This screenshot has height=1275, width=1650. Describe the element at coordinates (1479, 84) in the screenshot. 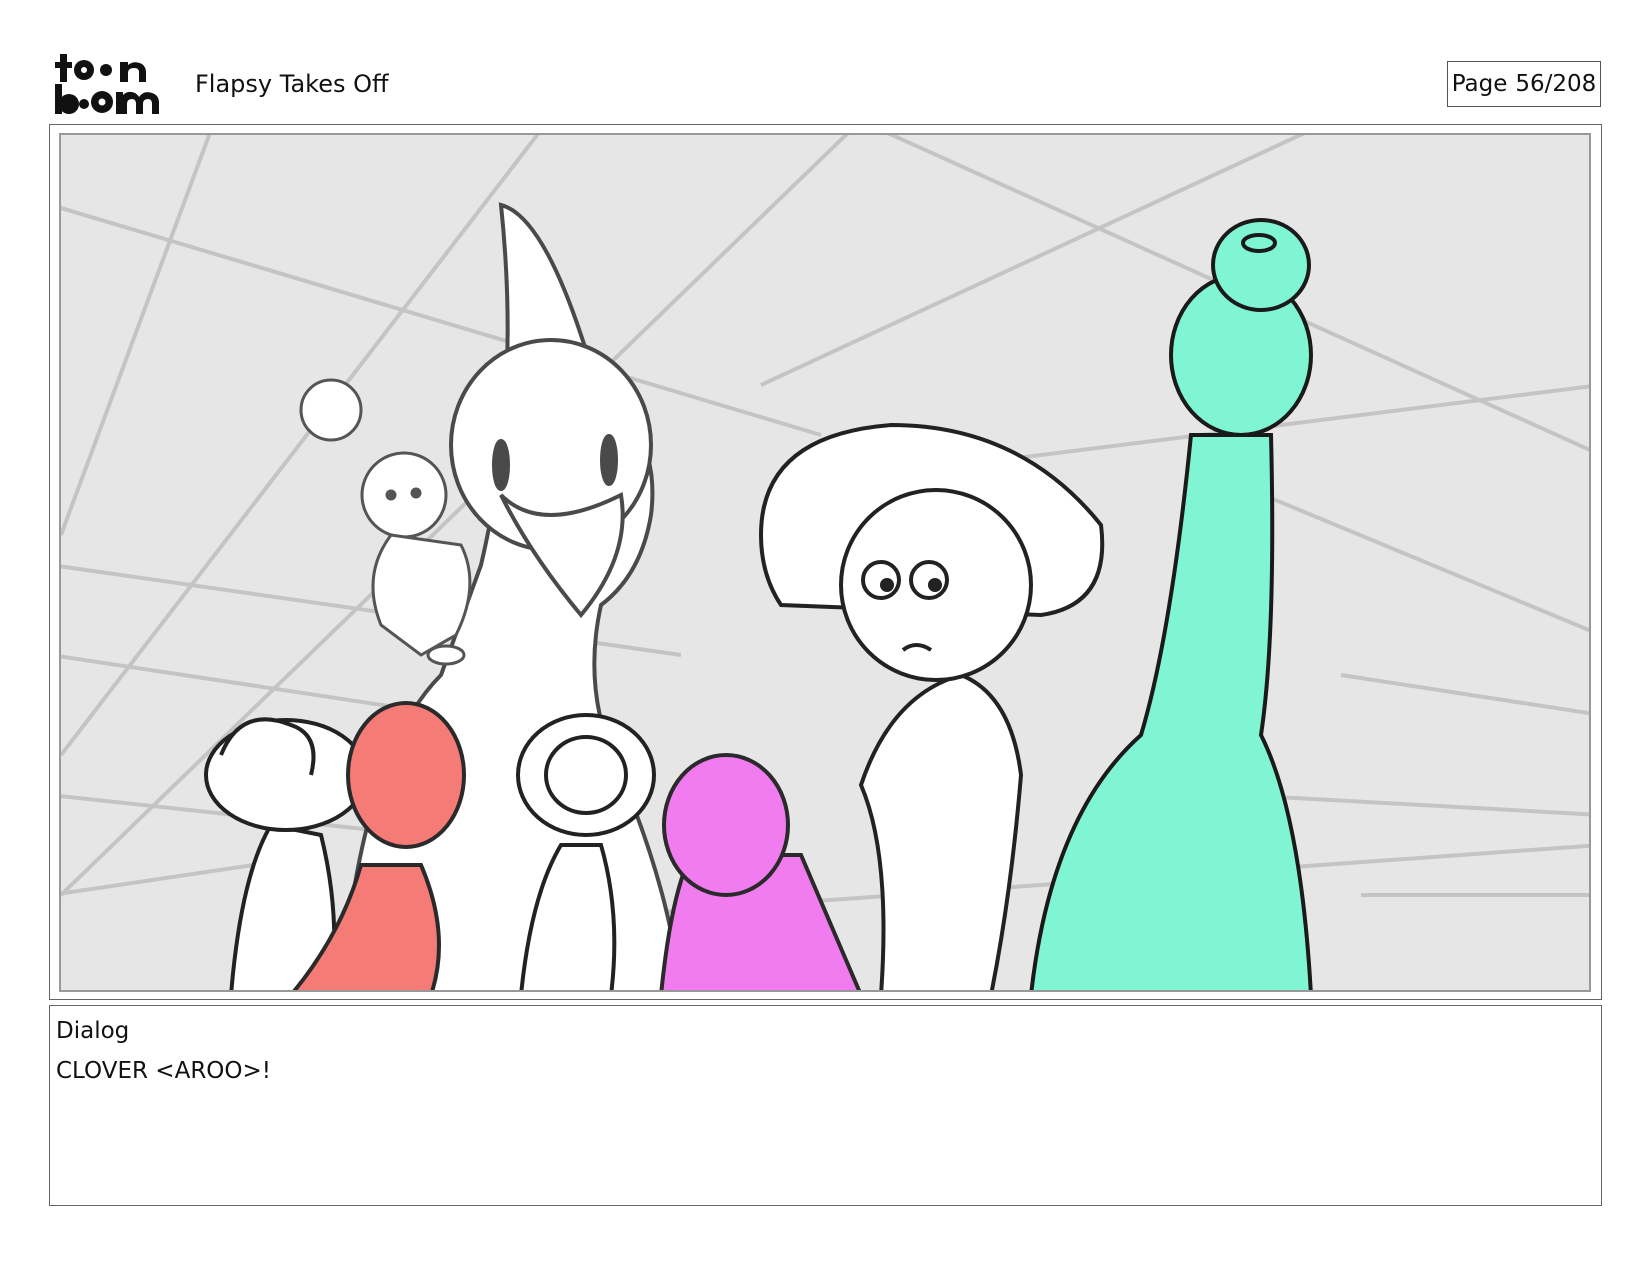

I see `page-label: Page` at that location.